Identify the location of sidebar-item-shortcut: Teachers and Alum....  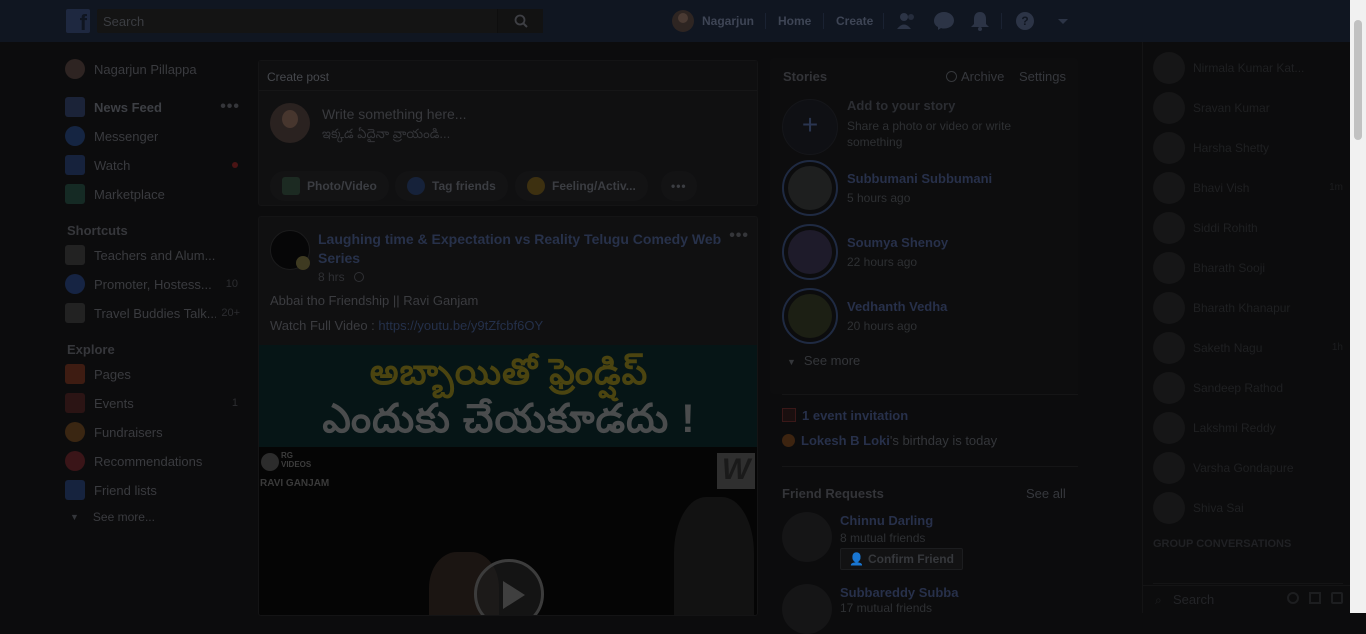
(155, 255).